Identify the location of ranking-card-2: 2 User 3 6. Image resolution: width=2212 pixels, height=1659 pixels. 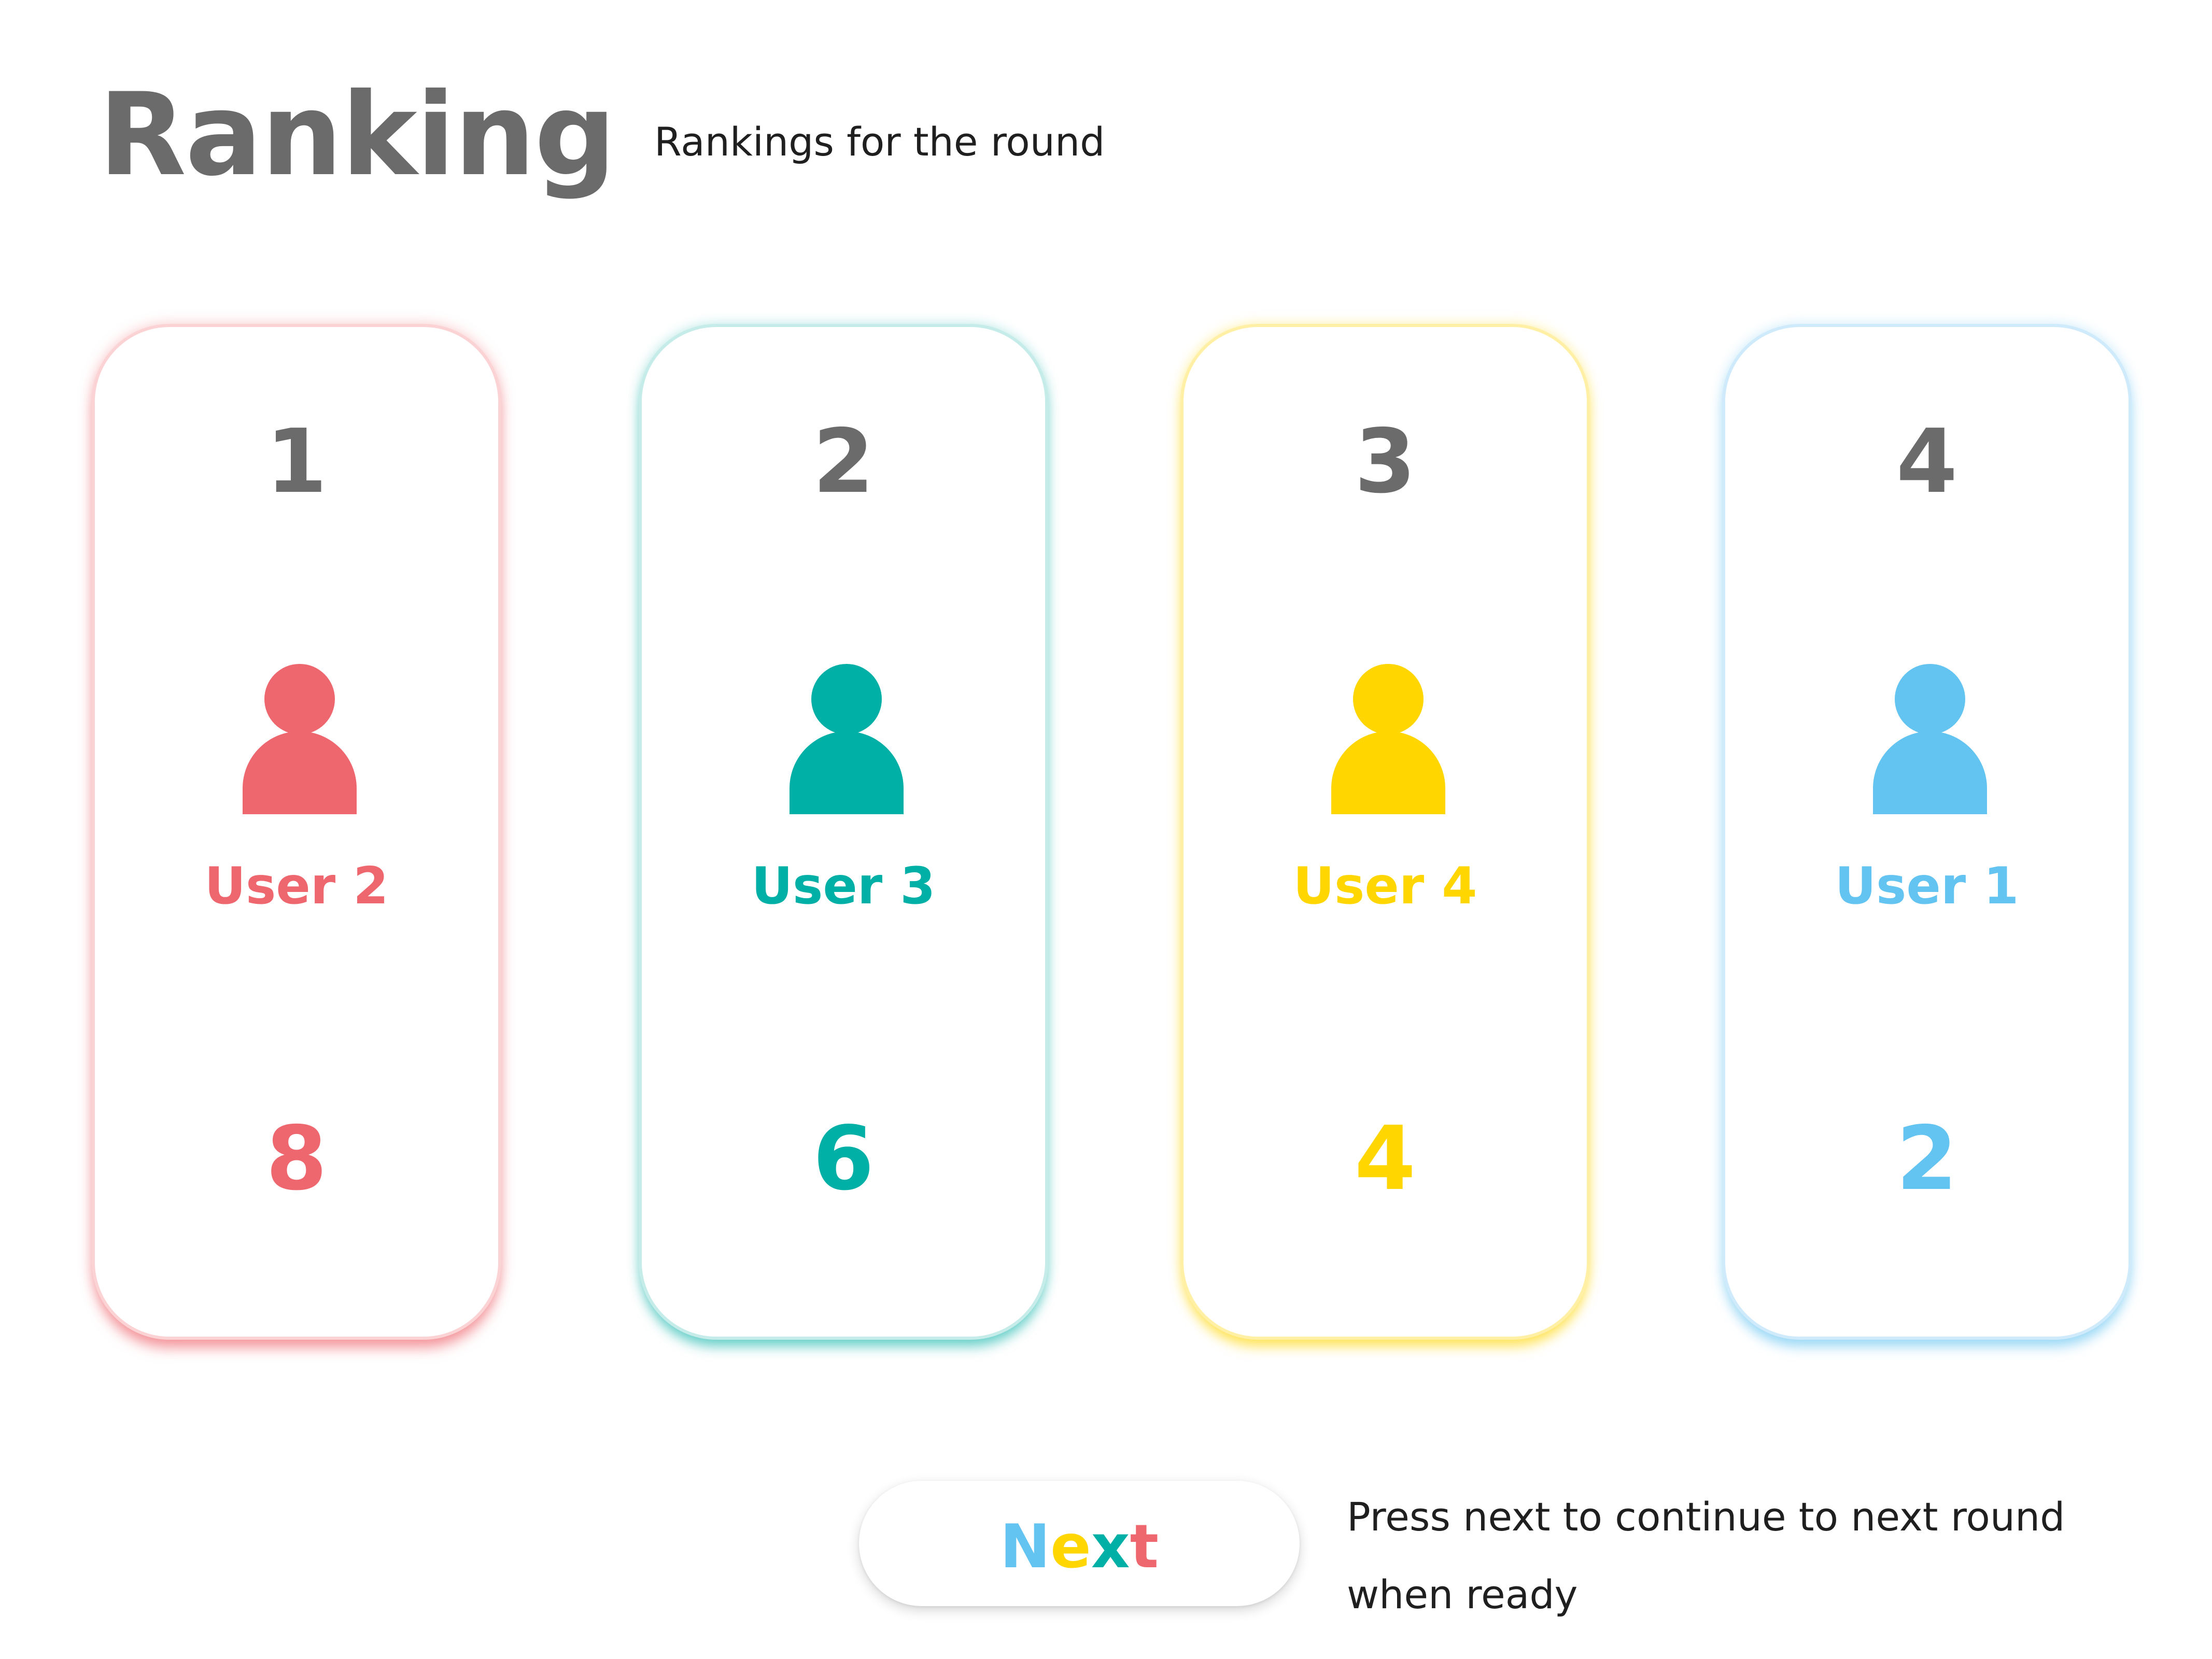
(843, 832).